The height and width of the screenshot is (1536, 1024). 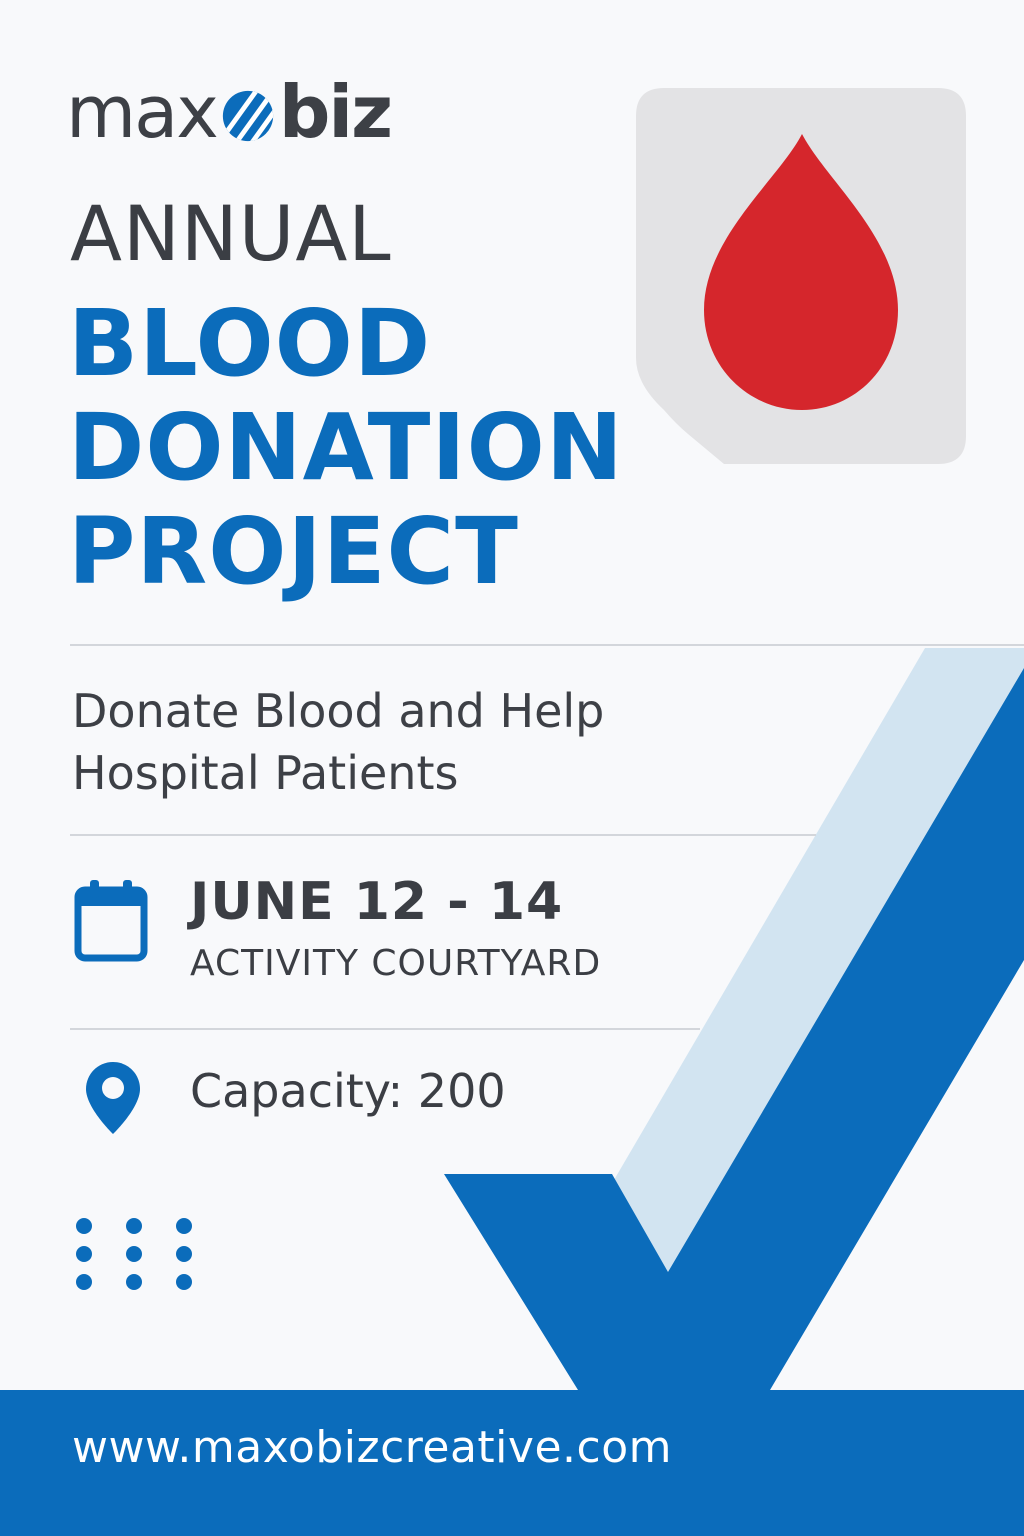 I want to click on subtitle-line-1: Donate Blood and Help, so click(x=338, y=711).